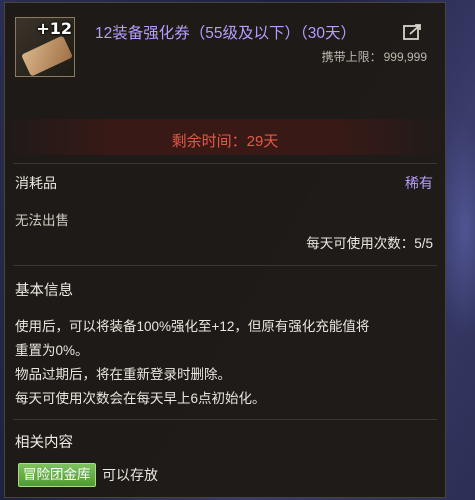 This screenshot has width=475, height=500. Describe the element at coordinates (192, 326) in the screenshot. I see `description-line: 使用后，可以将装备100%强化至+12，但原有强化充能值将` at that location.